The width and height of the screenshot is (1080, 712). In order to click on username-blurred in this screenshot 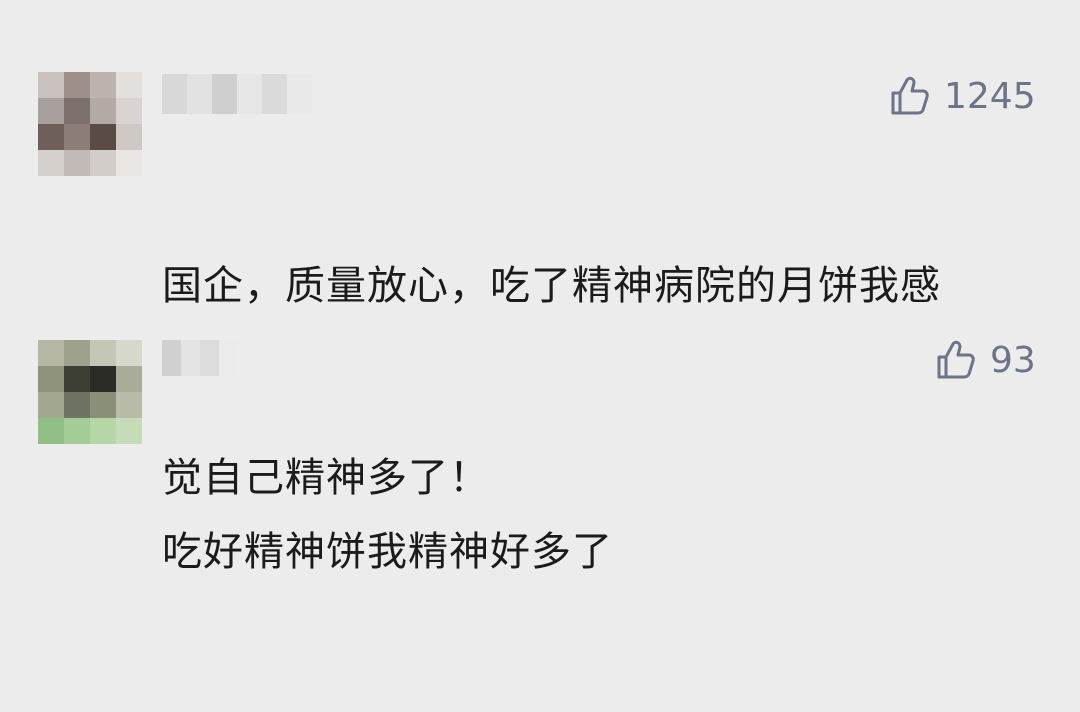, I will do `click(200, 358)`.